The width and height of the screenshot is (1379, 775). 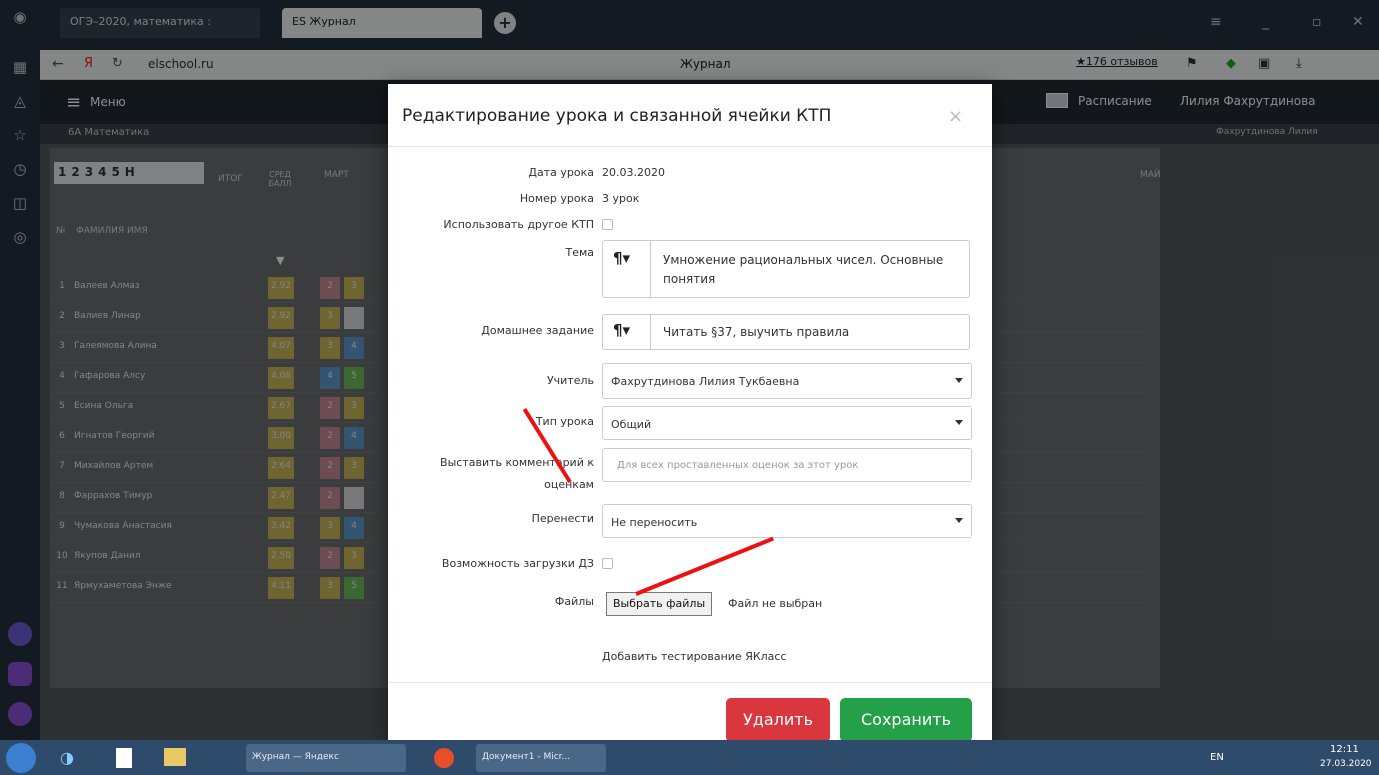 I want to click on date-value: 20.03.2020, so click(x=633, y=172).